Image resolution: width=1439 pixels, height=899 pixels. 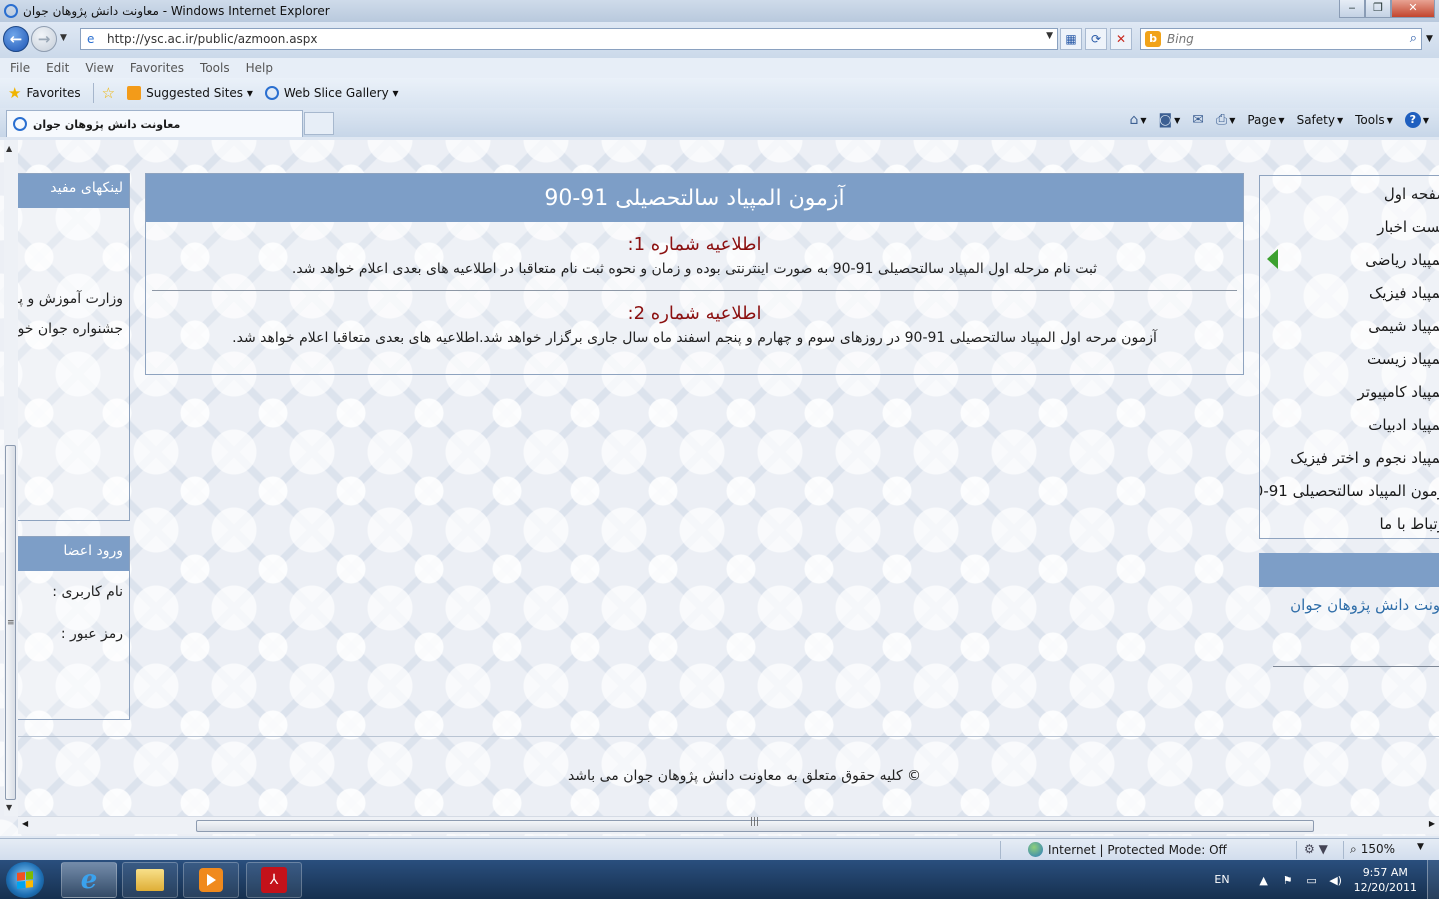 I want to click on acrobat-icon: ⅄, so click(x=274, y=880).